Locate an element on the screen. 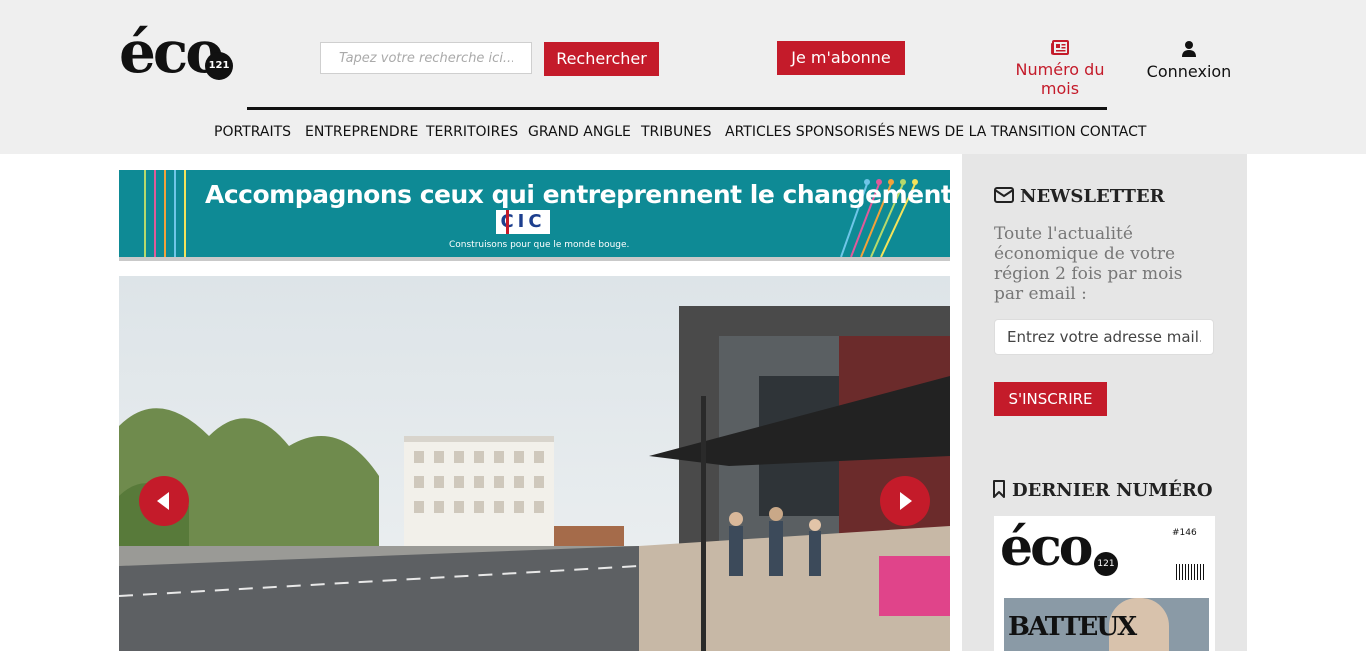 The image size is (1366, 651). newsletter-heading: NEWSLETTER is located at coordinates (1079, 196).